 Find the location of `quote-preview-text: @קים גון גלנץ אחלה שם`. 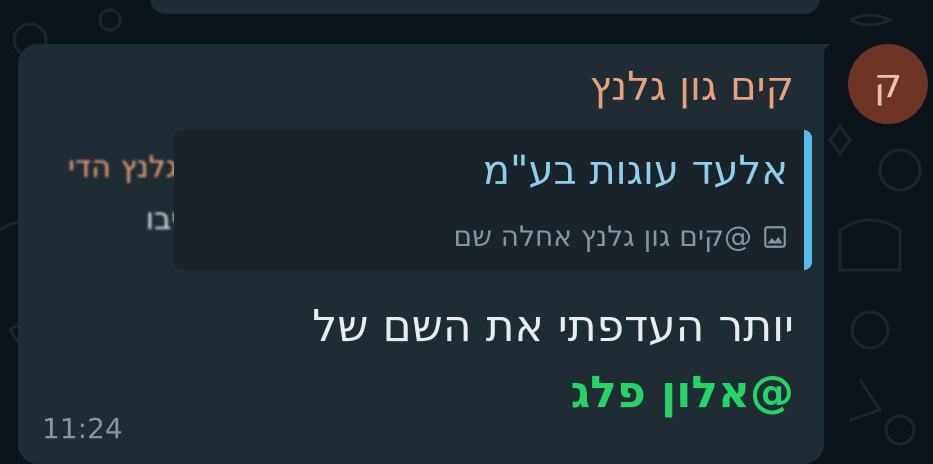

quote-preview-text: @קים גון גלנץ אחלה שם is located at coordinates (602, 236).